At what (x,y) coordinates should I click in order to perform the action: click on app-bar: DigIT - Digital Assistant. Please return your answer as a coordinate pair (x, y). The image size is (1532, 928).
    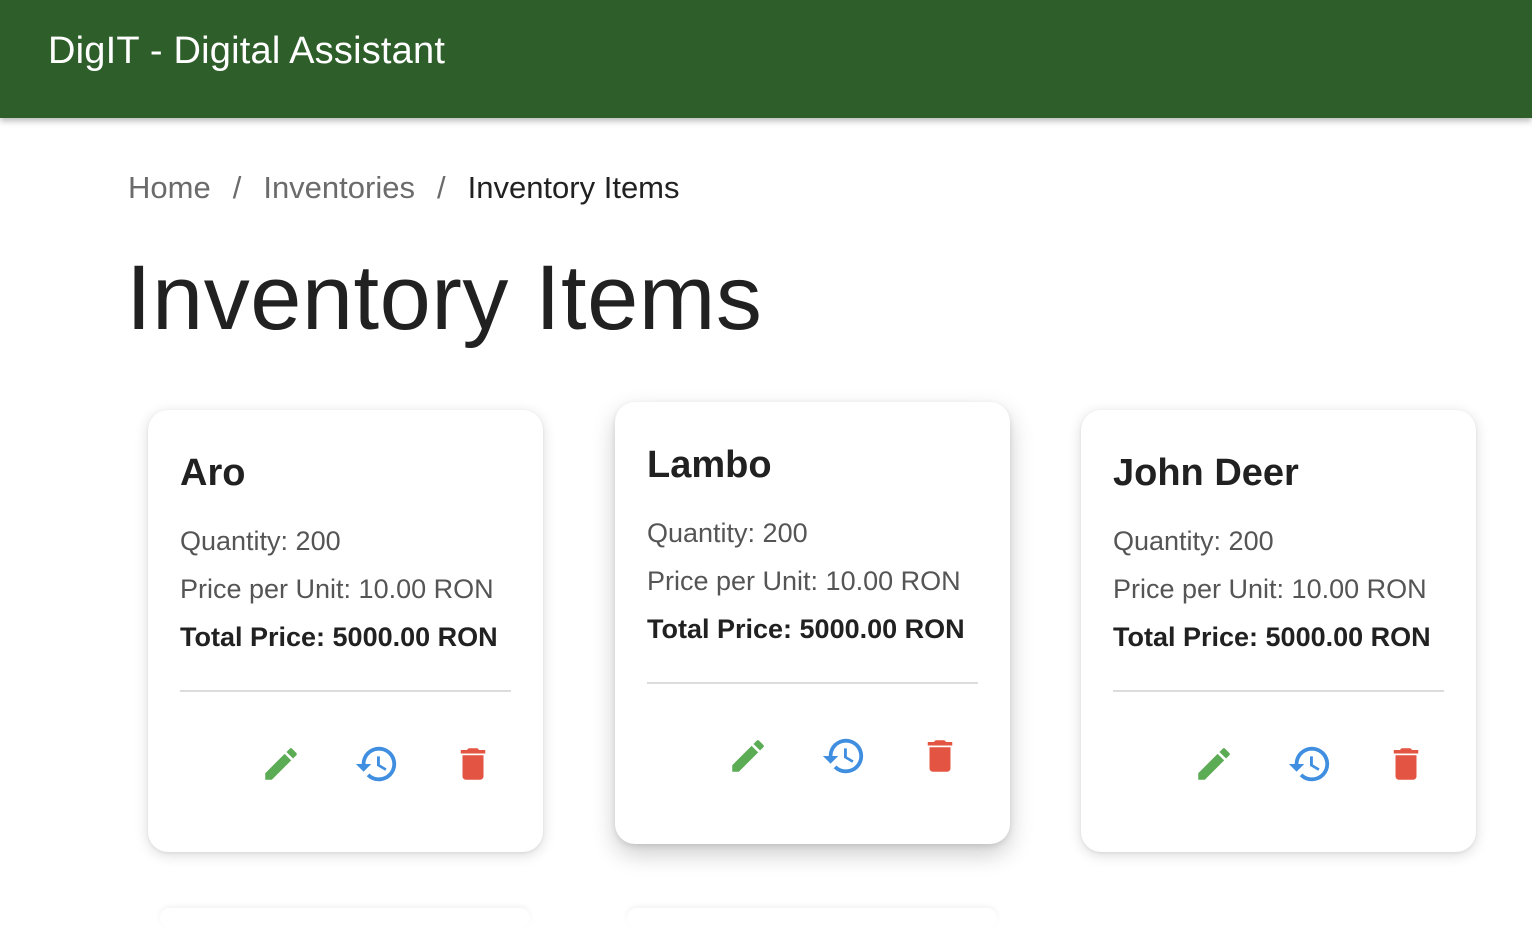
    Looking at the image, I should click on (766, 59).